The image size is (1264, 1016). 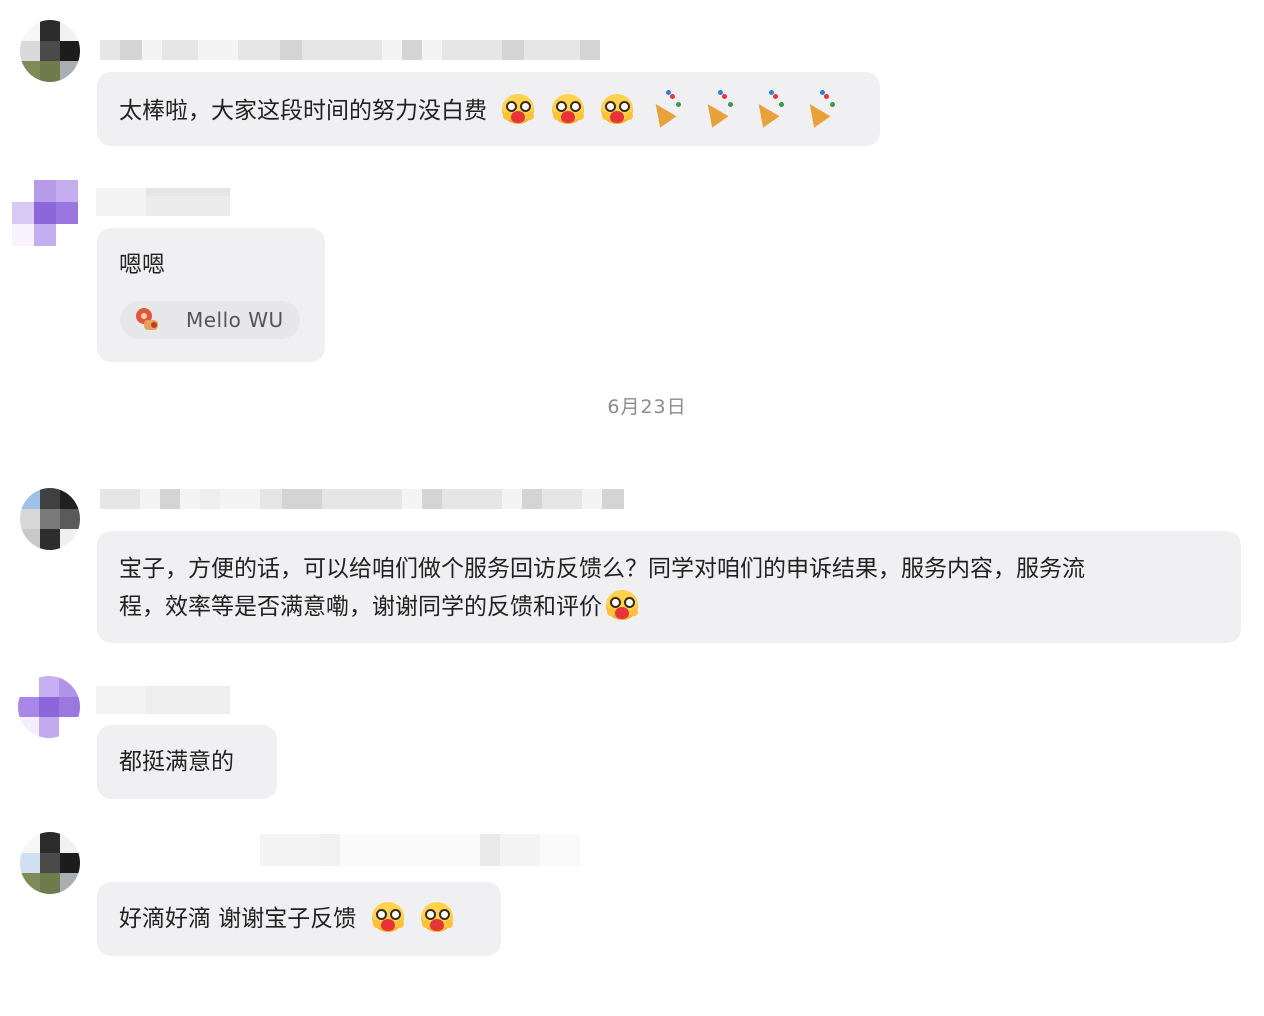 What do you see at coordinates (211, 295) in the screenshot?
I see `message-bubble: 嗯嗯 Mello WU` at bounding box center [211, 295].